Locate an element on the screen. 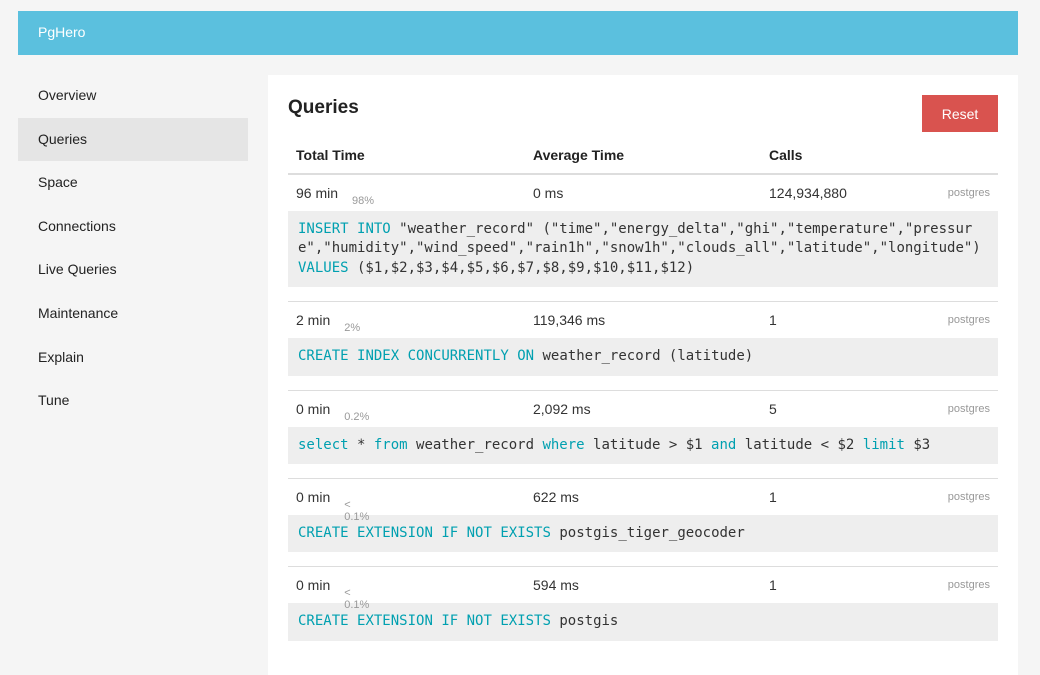 This screenshot has width=1040, height=675. sql-text: $3 is located at coordinates (917, 444).